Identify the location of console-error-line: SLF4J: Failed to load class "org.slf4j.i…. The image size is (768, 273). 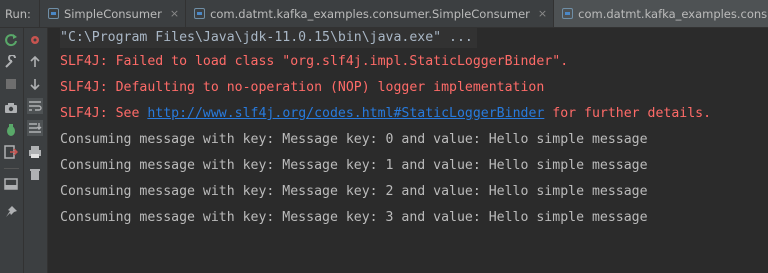
(314, 61).